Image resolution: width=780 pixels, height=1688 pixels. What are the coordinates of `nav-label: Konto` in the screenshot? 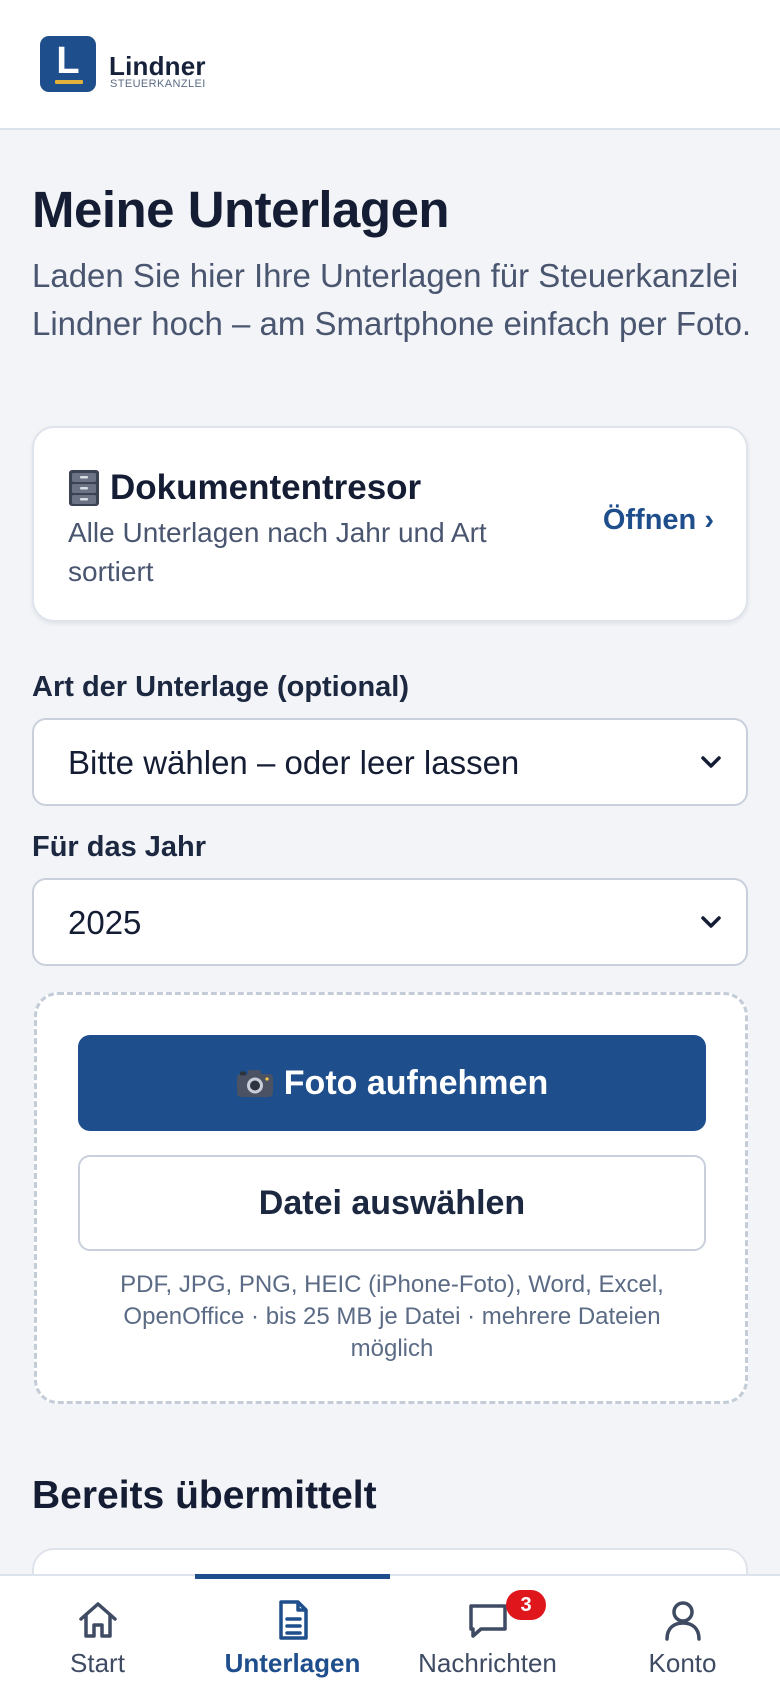 It's located at (682, 1663).